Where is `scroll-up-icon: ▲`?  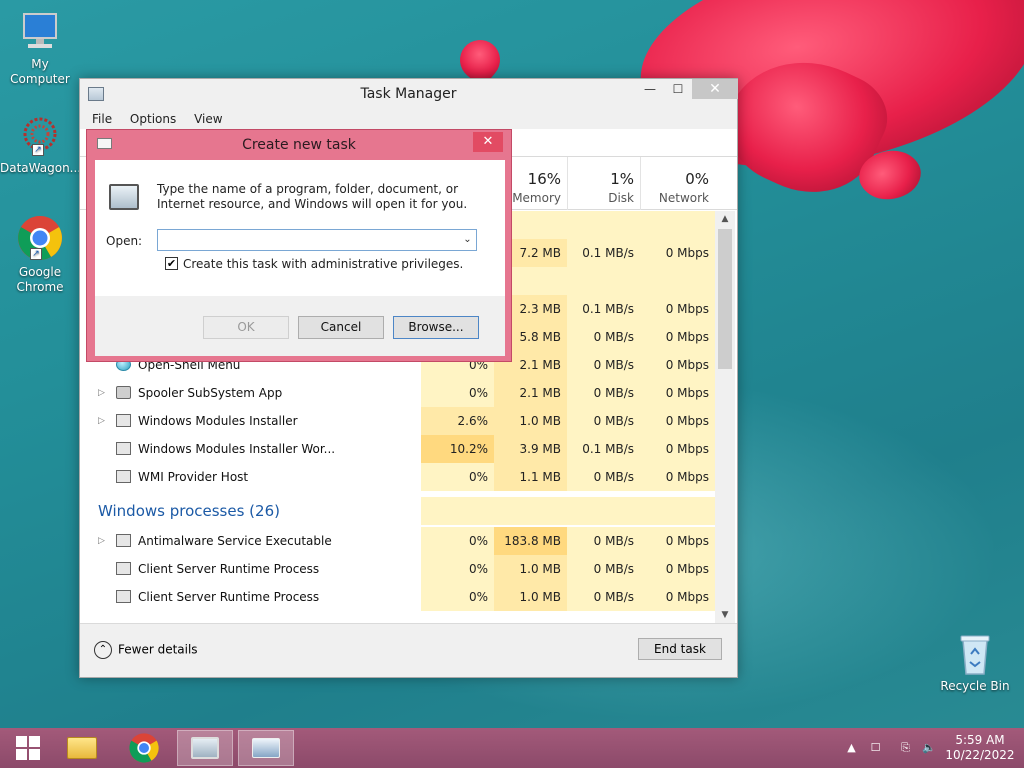 scroll-up-icon: ▲ is located at coordinates (725, 219).